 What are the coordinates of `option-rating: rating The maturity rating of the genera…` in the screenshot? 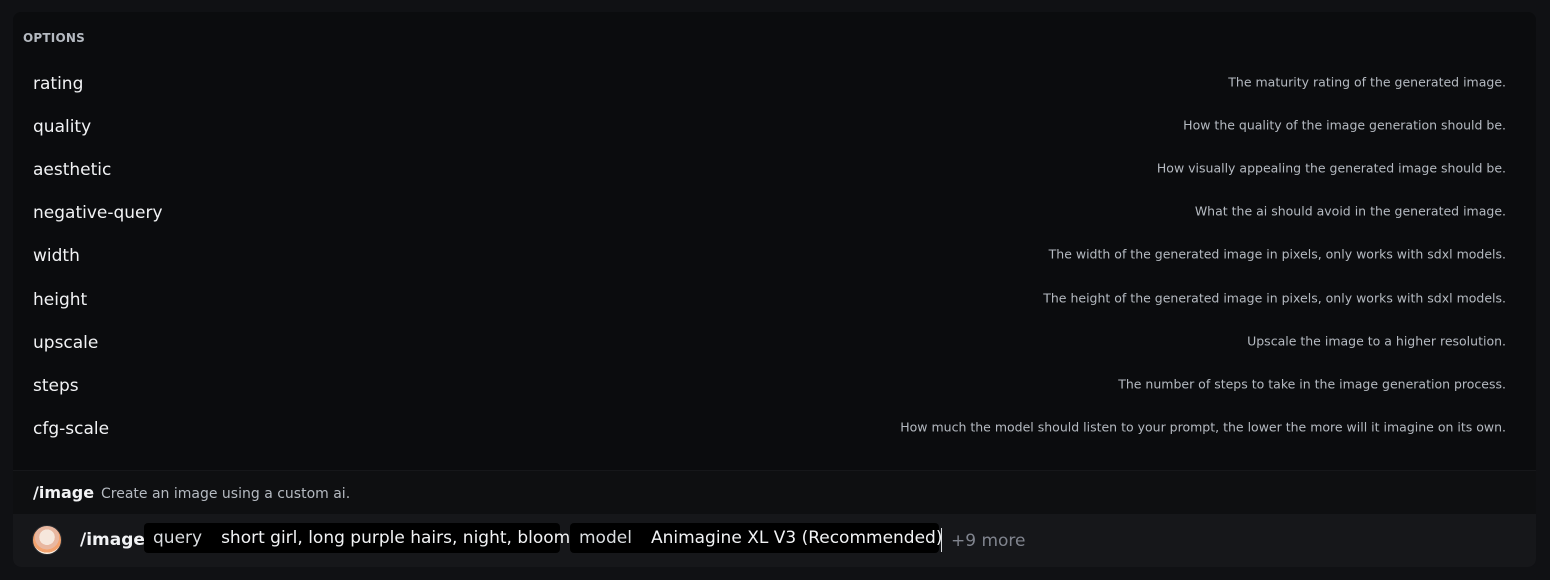 It's located at (774, 83).